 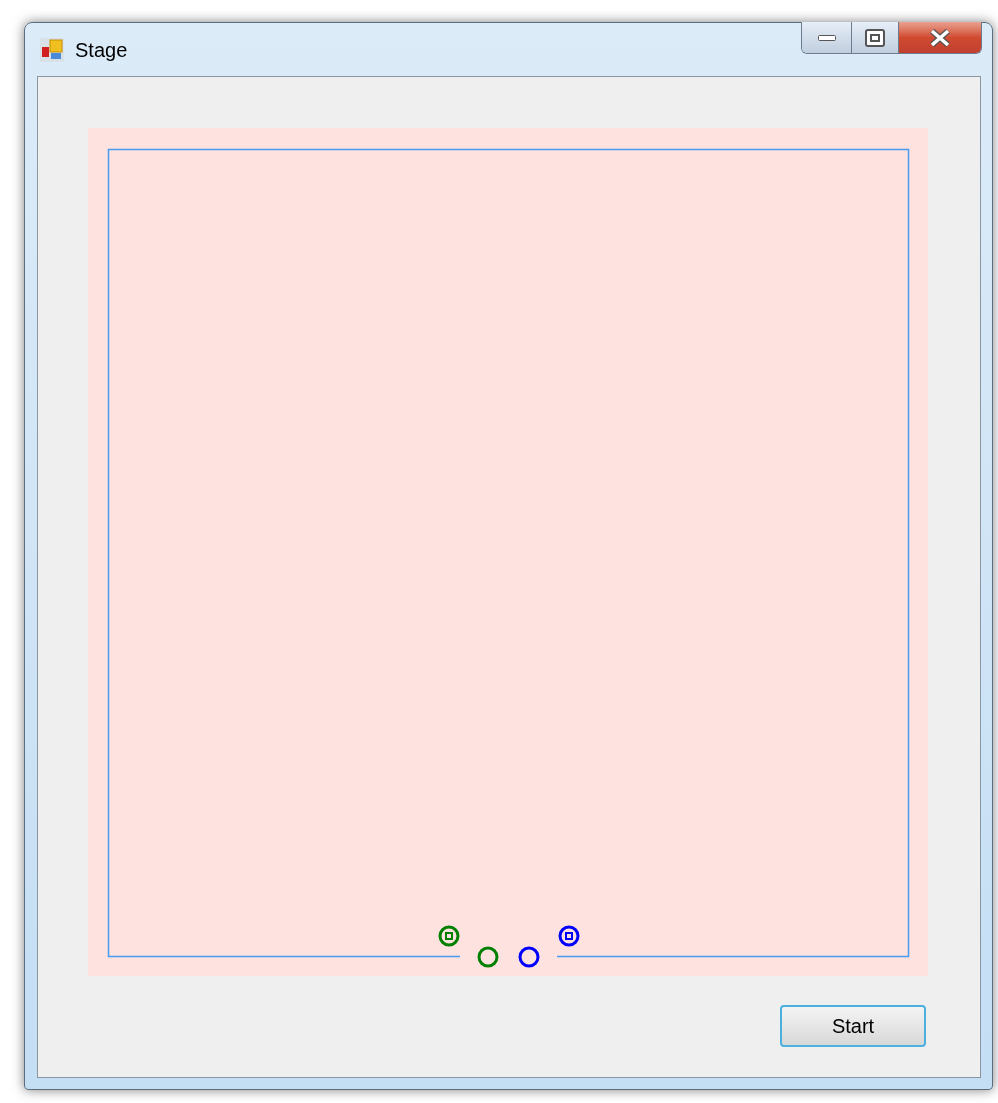 What do you see at coordinates (52, 49) in the screenshot?
I see `app-icon` at bounding box center [52, 49].